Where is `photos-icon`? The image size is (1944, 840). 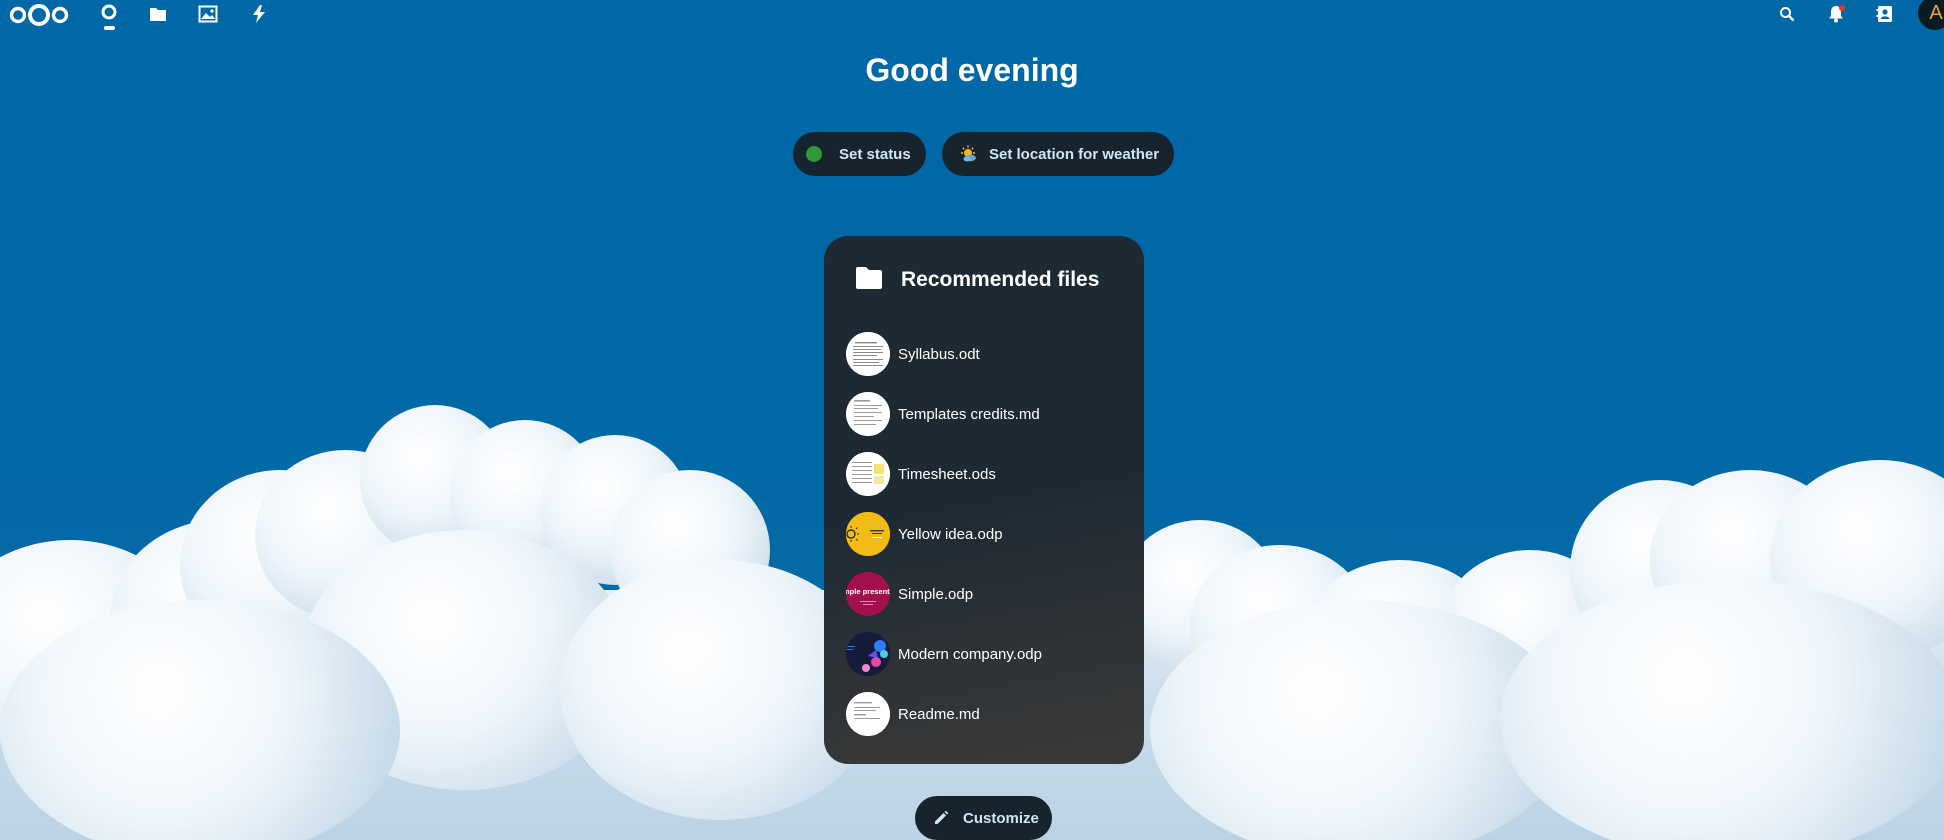
photos-icon is located at coordinates (208, 14).